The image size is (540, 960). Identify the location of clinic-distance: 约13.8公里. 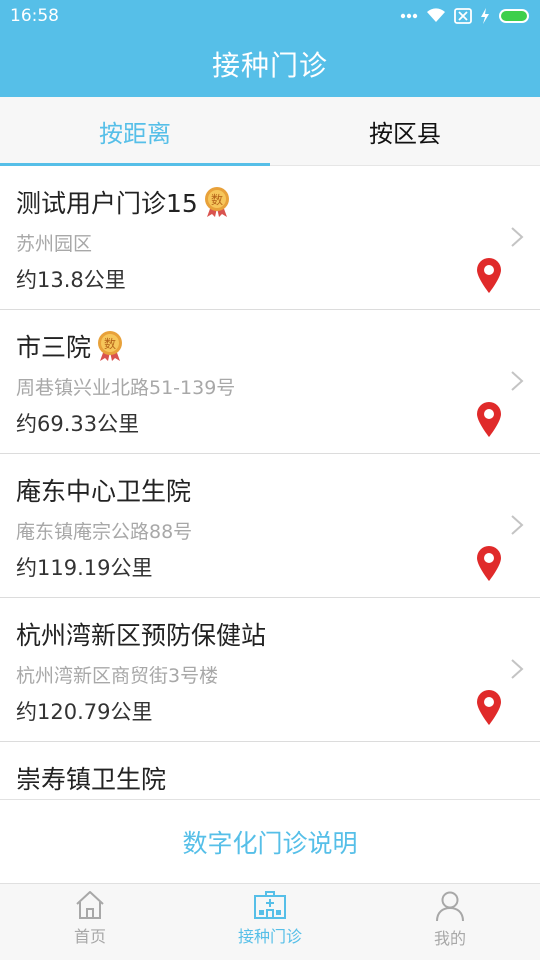
(71, 280).